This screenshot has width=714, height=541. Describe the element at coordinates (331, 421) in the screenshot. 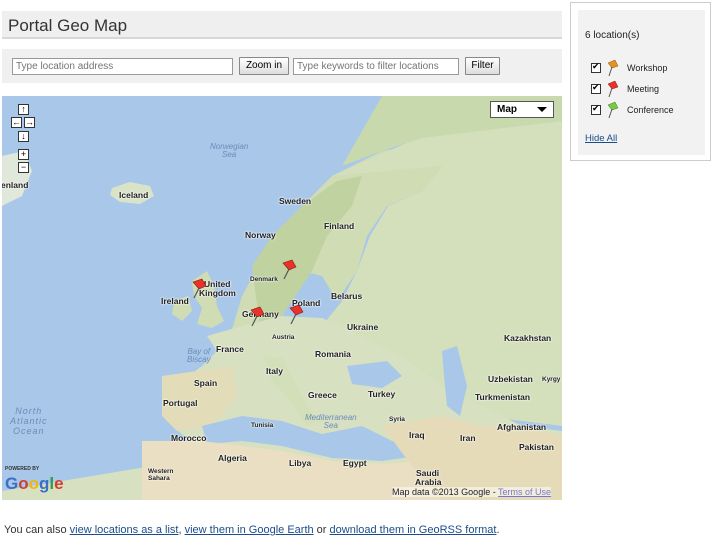

I see `sea-label-mediterranean: Mediterranean Sea` at that location.